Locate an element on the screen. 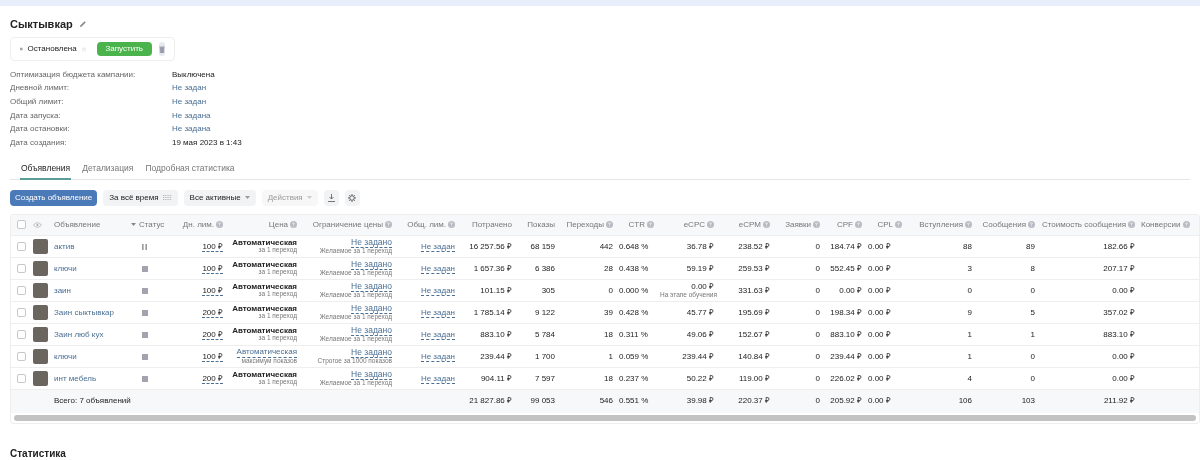 This screenshot has width=1200, height=460. column-header: Конверсии is located at coordinates (1168, 225).